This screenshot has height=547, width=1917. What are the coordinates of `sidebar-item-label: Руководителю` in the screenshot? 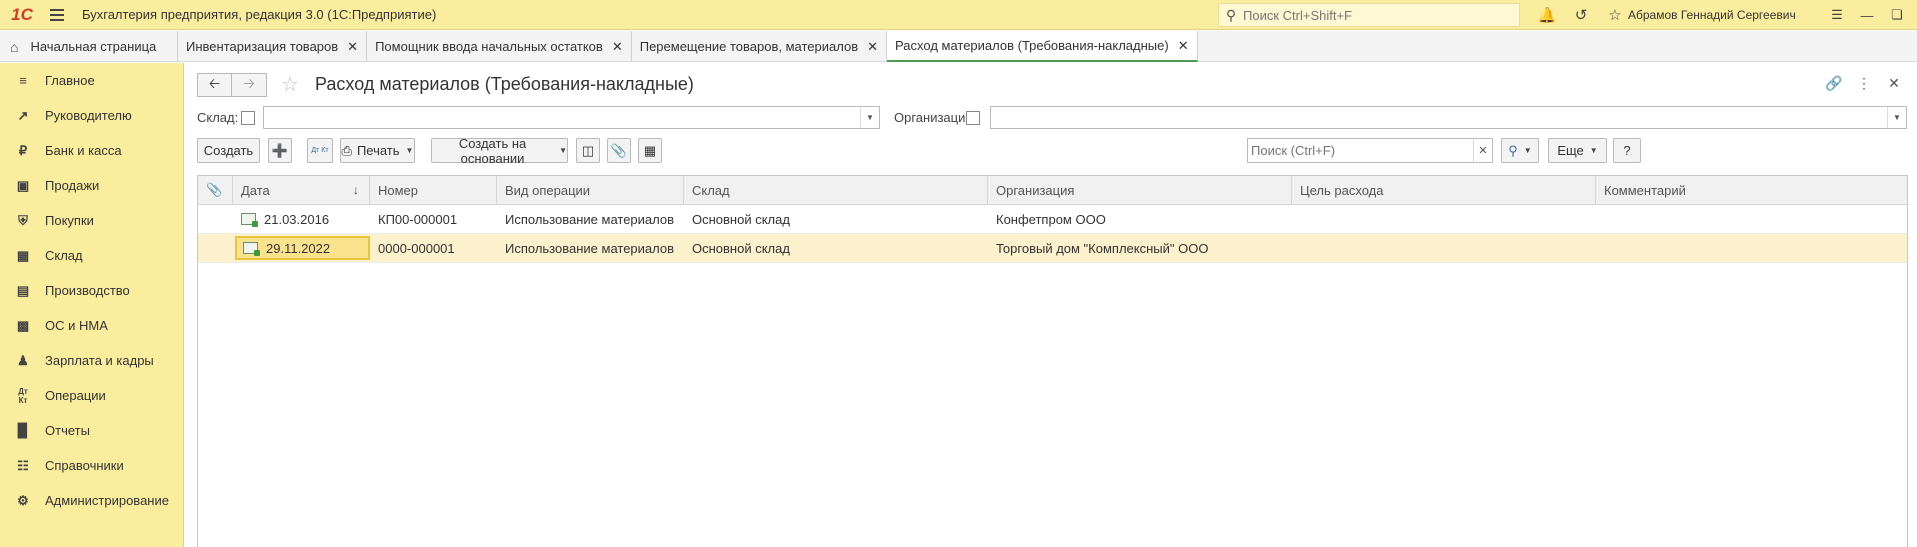 It's located at (88, 115).